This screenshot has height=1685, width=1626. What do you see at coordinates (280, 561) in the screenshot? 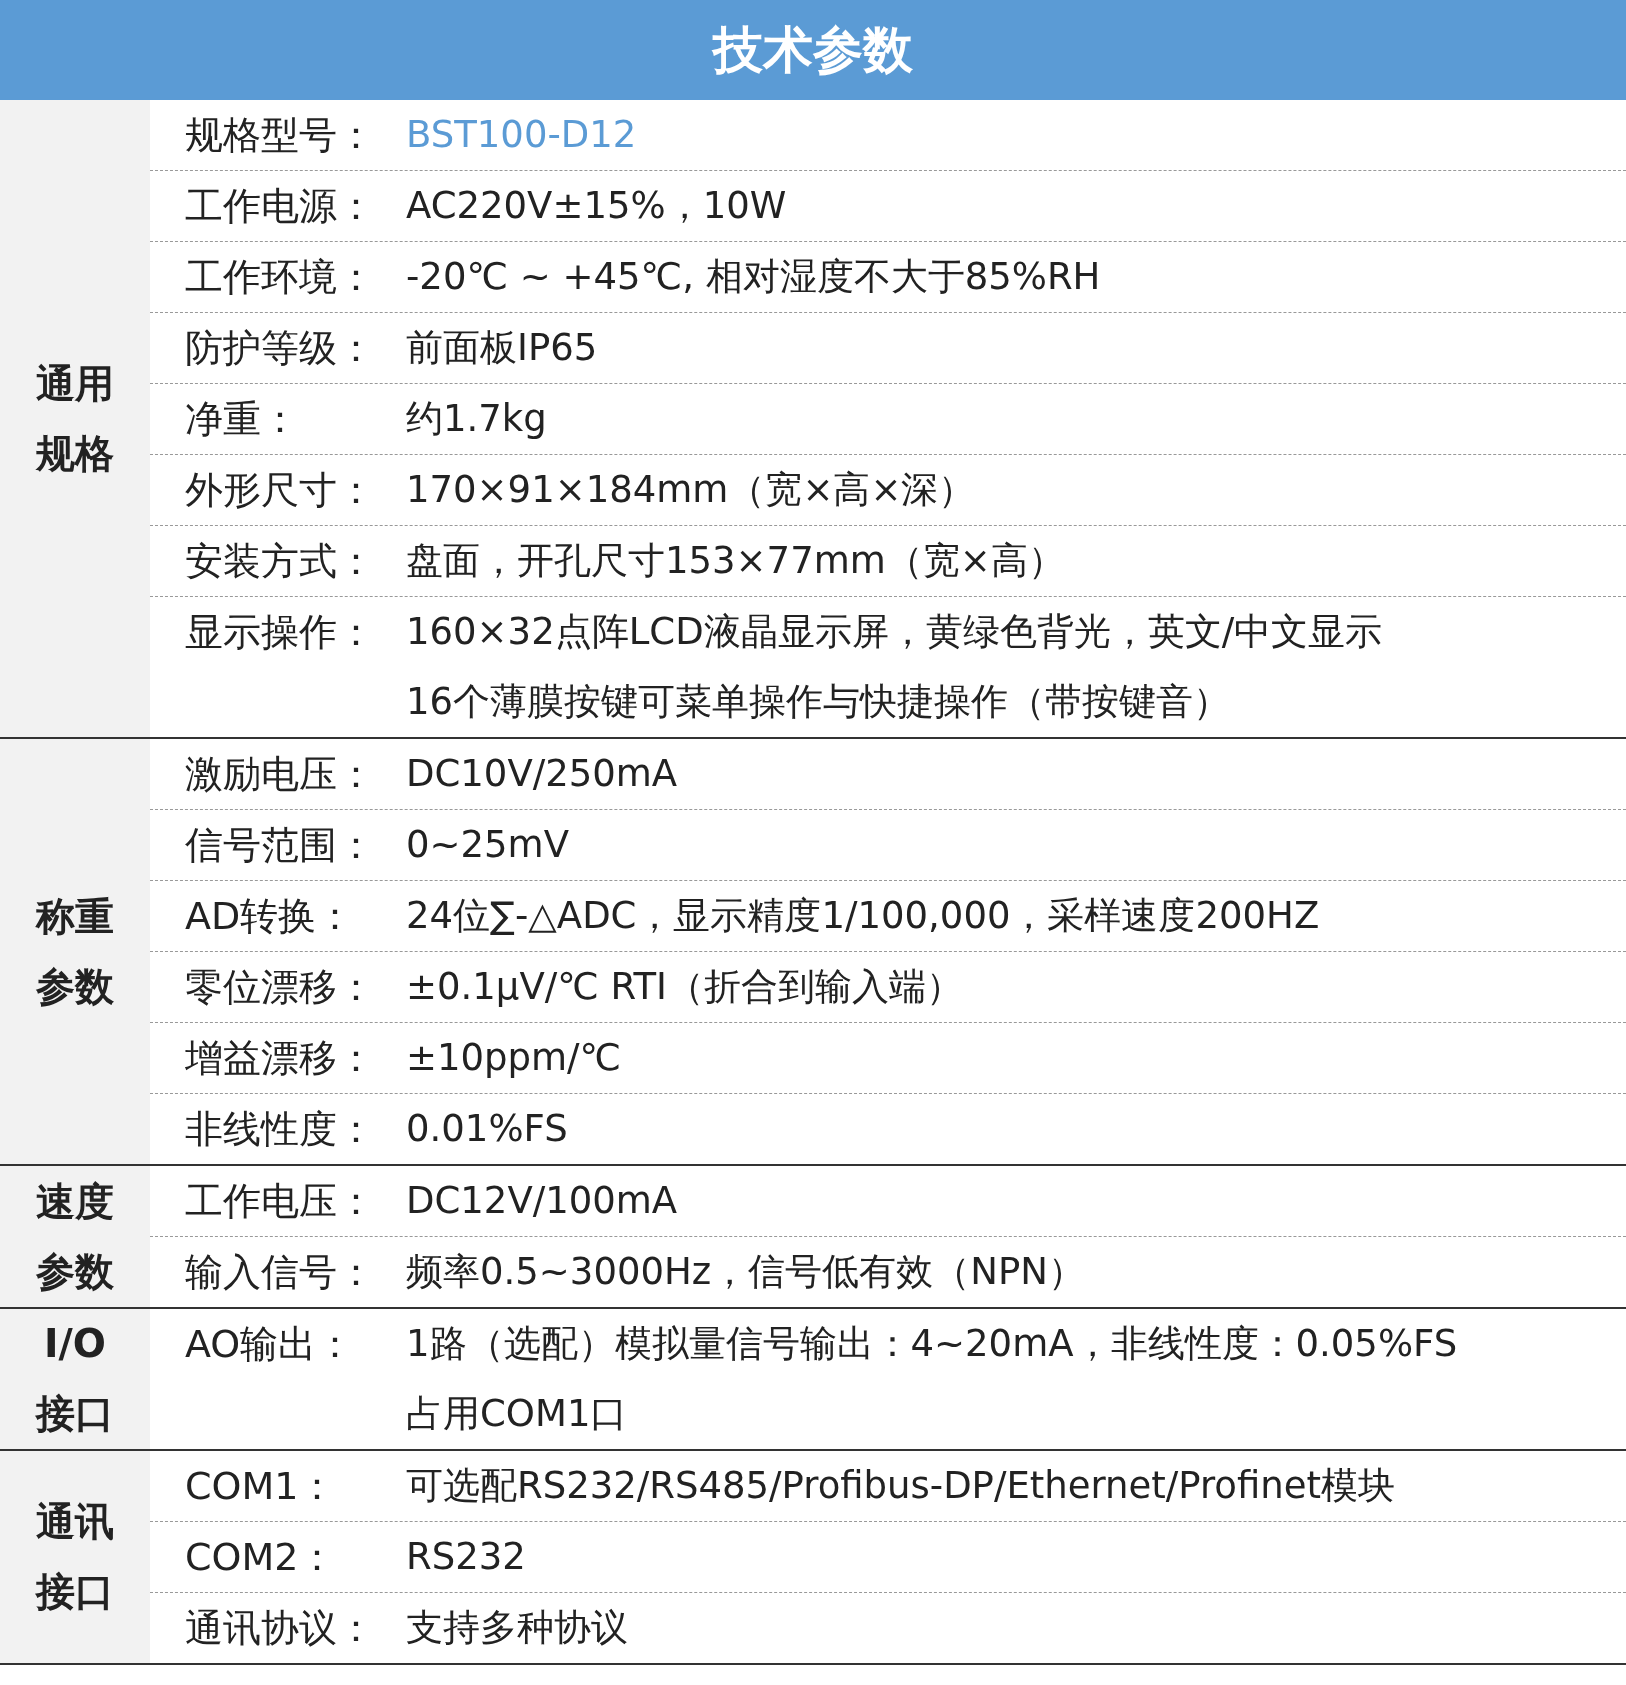
I see `spec-label: 安装方式：` at bounding box center [280, 561].